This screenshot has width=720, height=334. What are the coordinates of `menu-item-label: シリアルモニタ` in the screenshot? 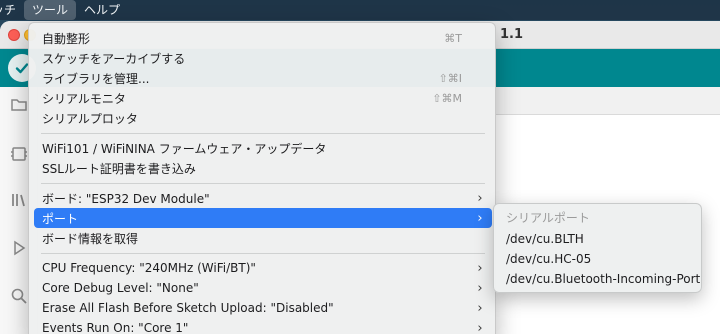 It's located at (84, 98).